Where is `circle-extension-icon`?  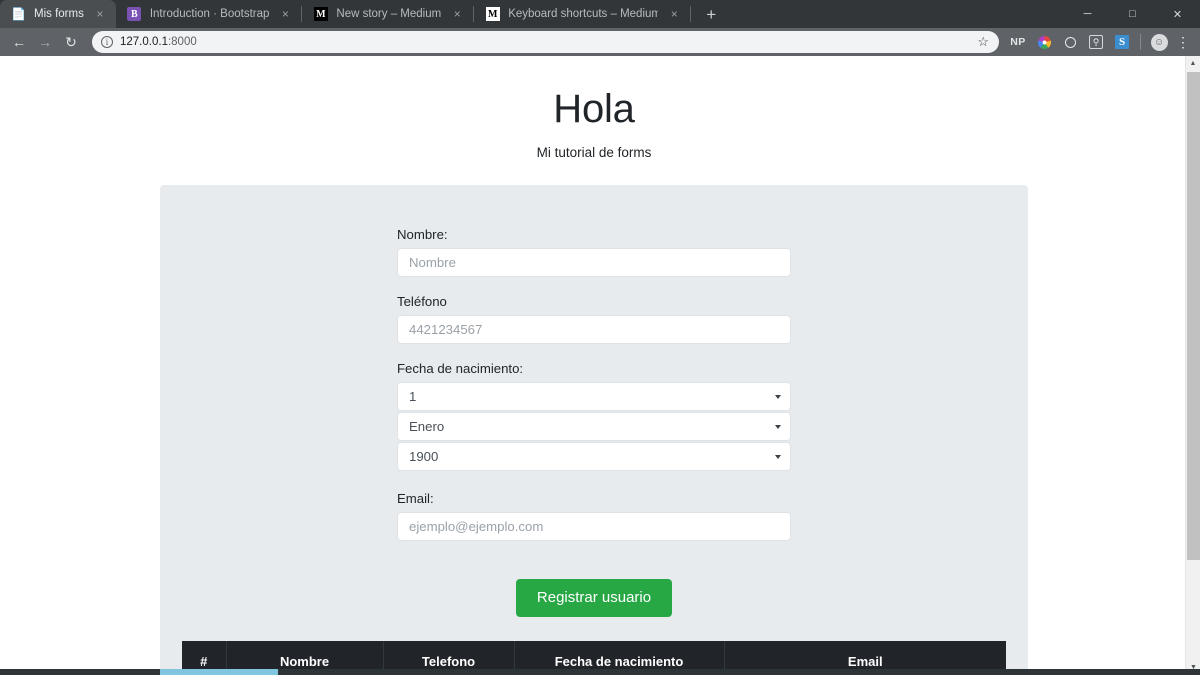 circle-extension-icon is located at coordinates (1070, 42).